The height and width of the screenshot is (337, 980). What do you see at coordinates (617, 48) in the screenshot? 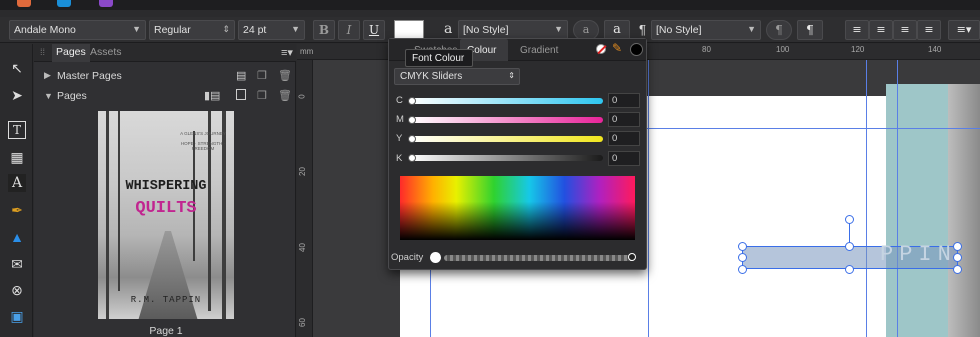
I see `colour-picker-icon: ✎` at bounding box center [617, 48].